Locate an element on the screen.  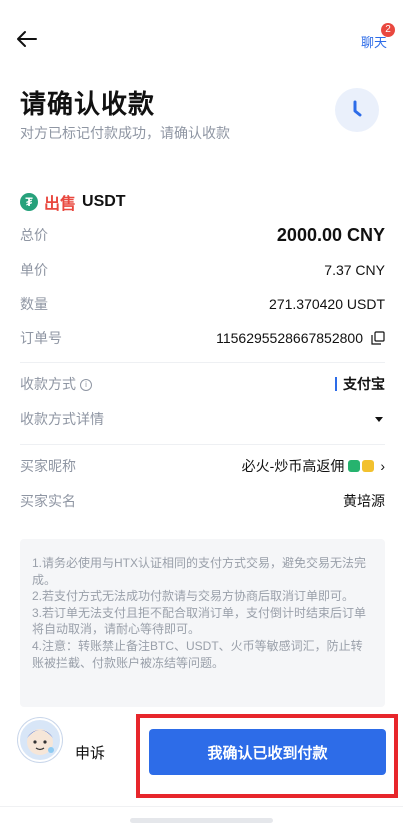
unit-price-value: 7.37 CNY is located at coordinates (354, 270).